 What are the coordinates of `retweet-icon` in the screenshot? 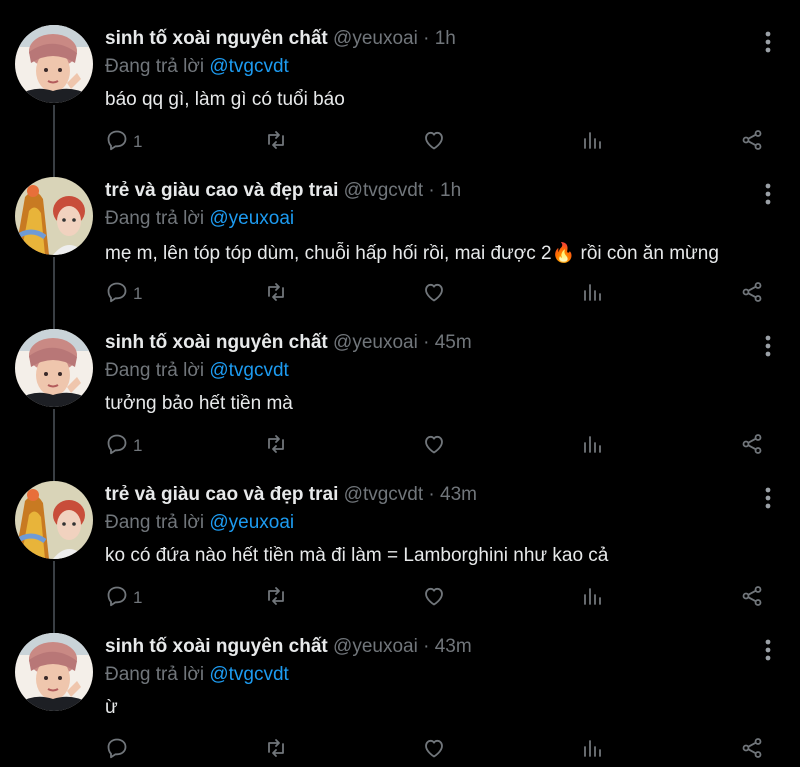 It's located at (276, 750).